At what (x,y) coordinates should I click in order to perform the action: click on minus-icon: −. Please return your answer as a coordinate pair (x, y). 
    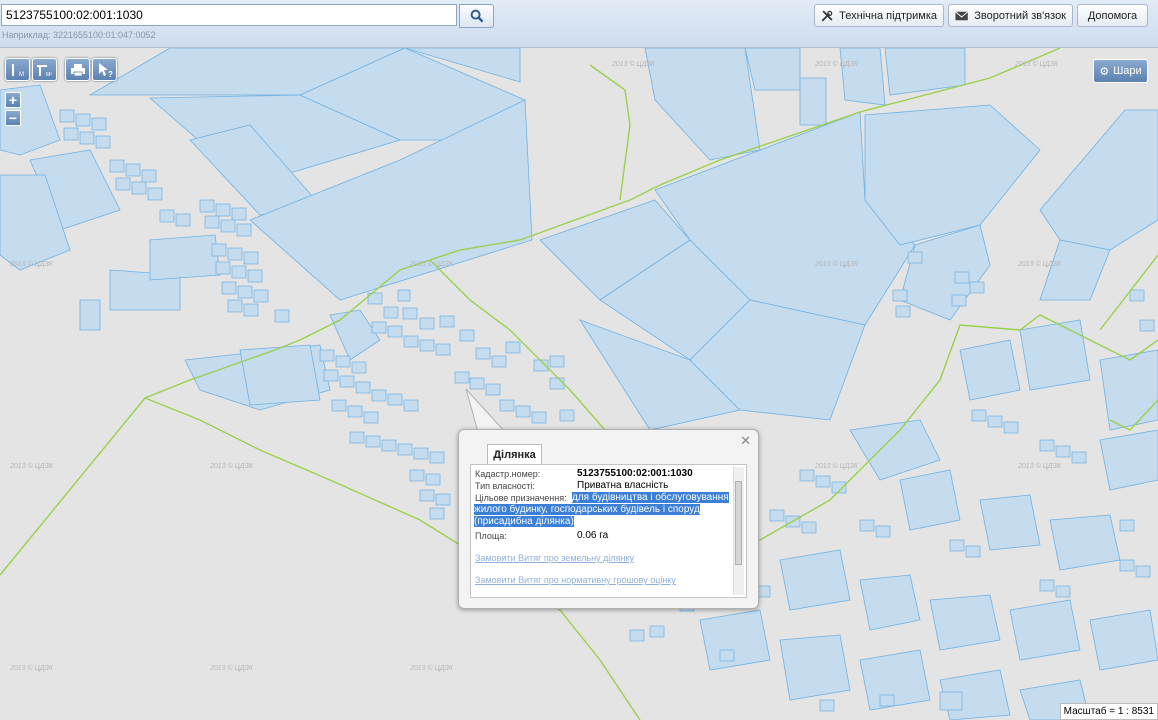
    Looking at the image, I should click on (13, 118).